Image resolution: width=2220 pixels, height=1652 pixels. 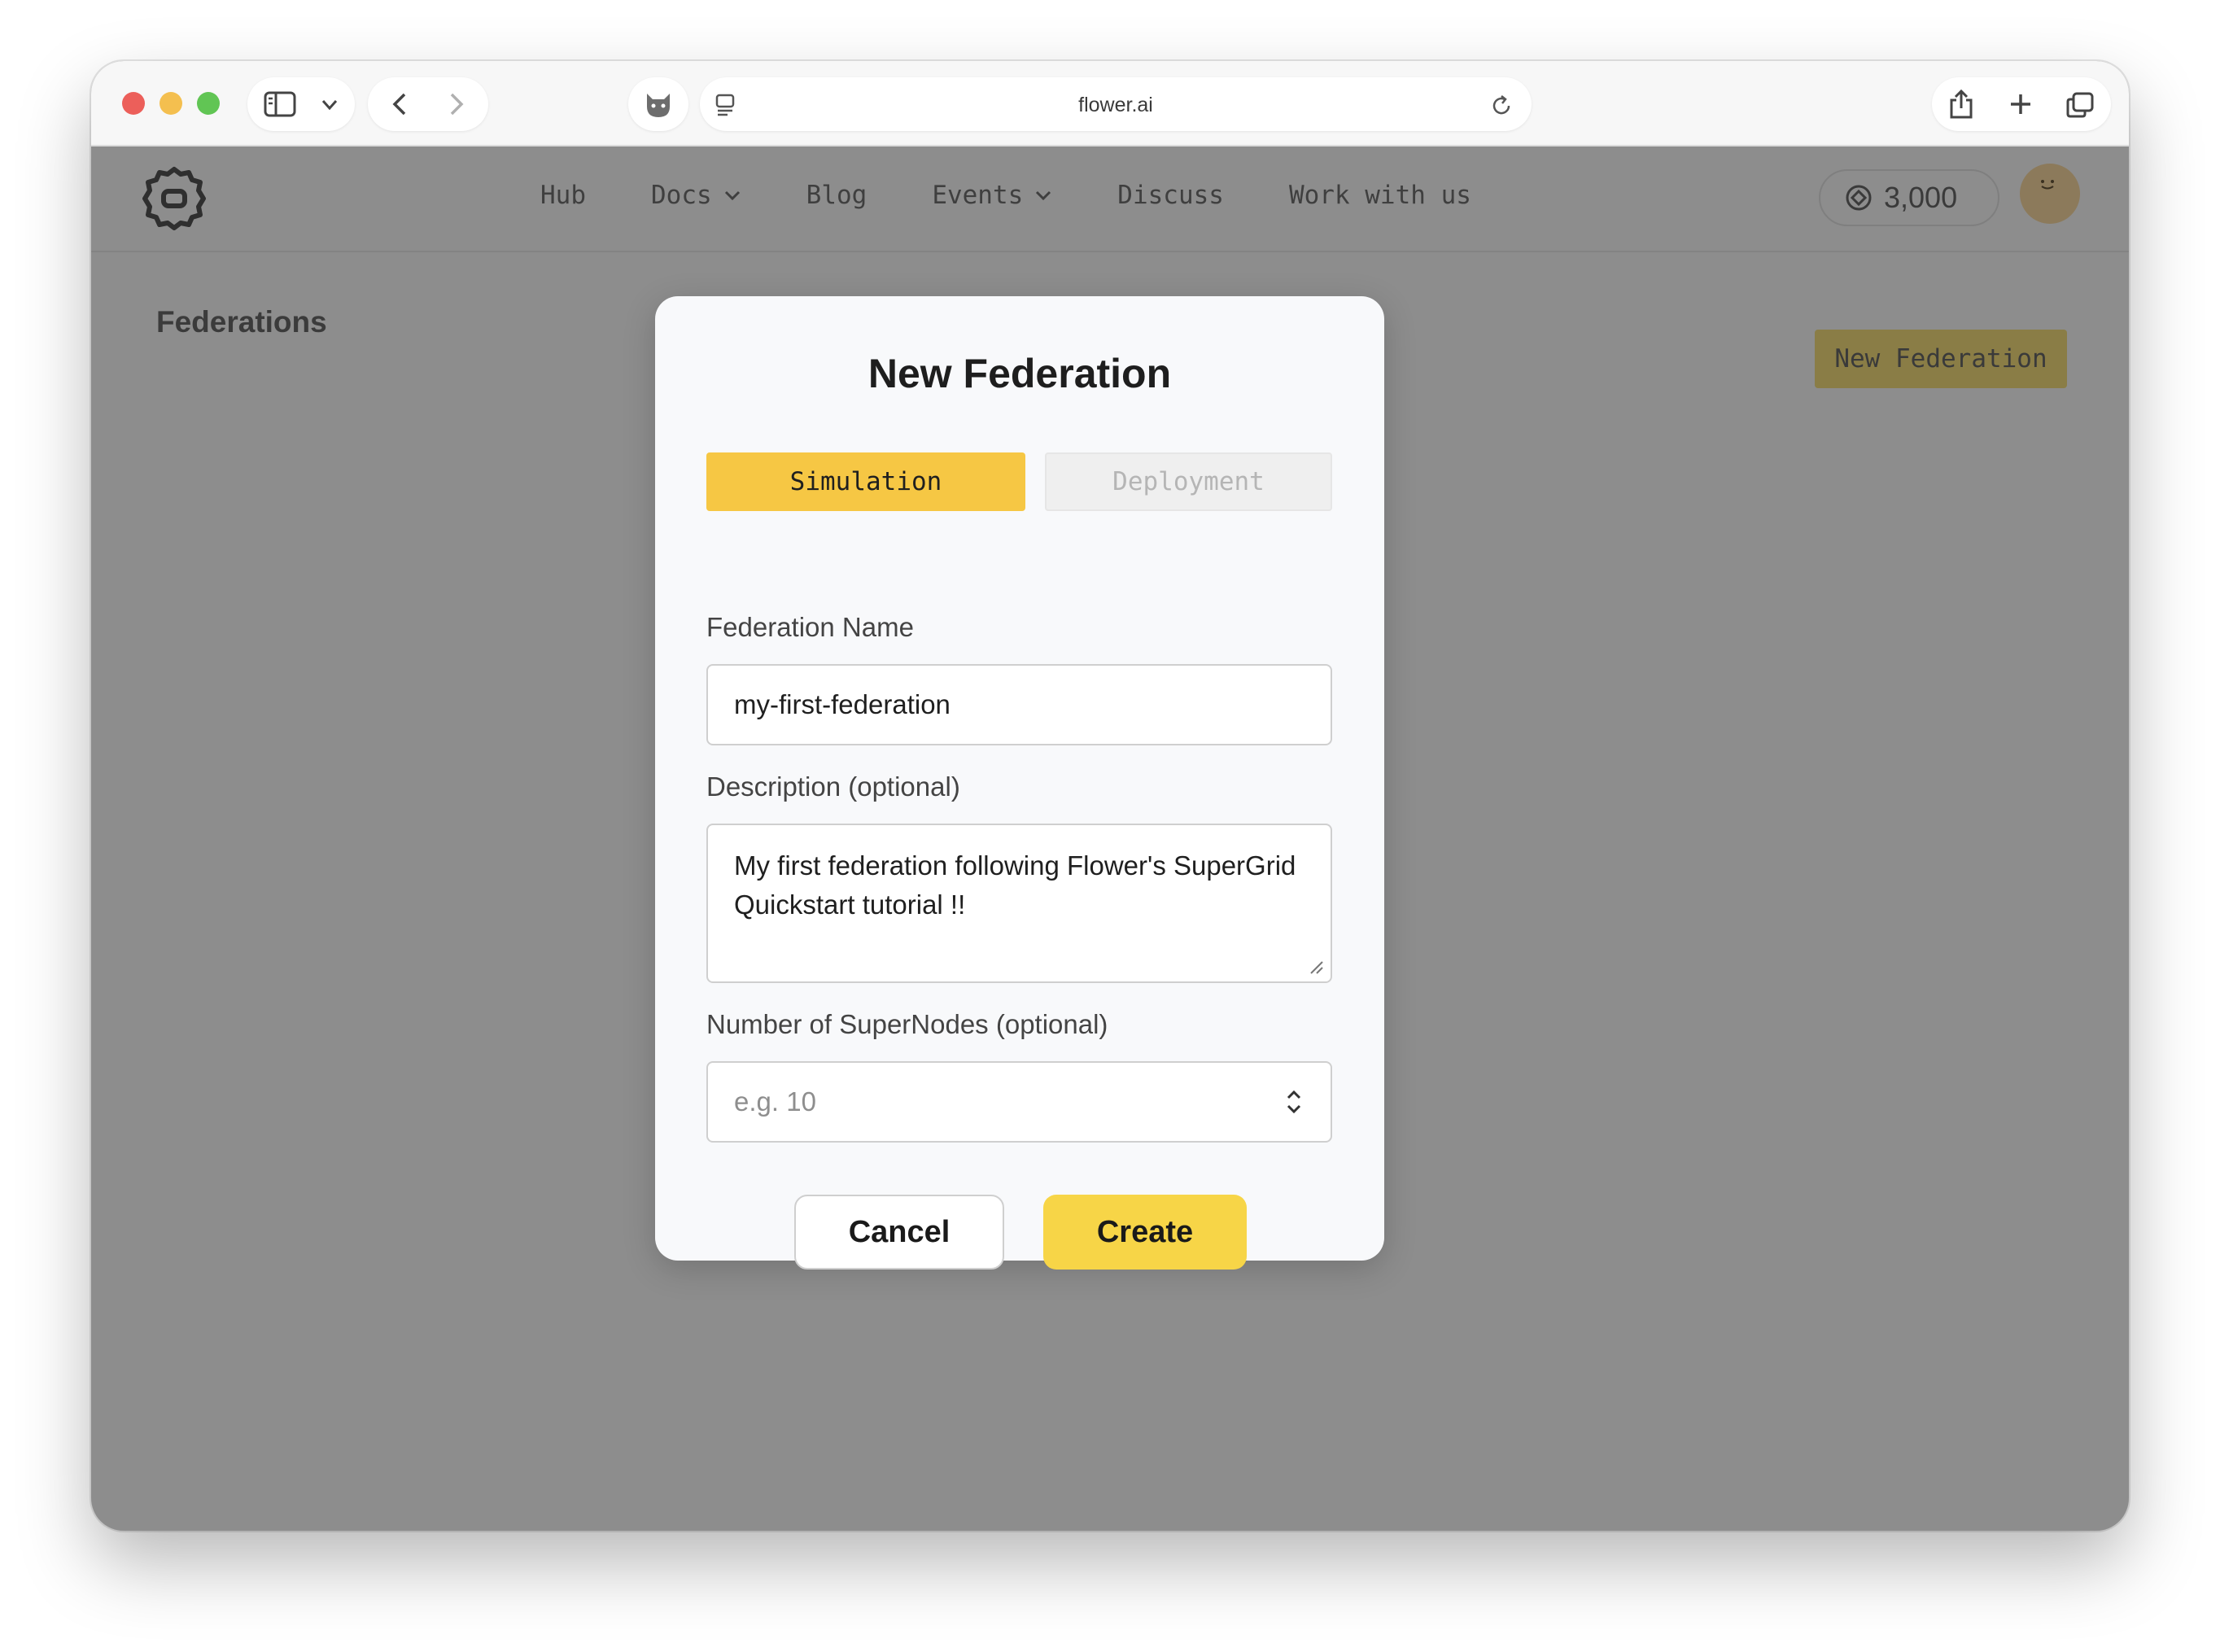 What do you see at coordinates (1294, 1102) in the screenshot?
I see `number-stepper-icon` at bounding box center [1294, 1102].